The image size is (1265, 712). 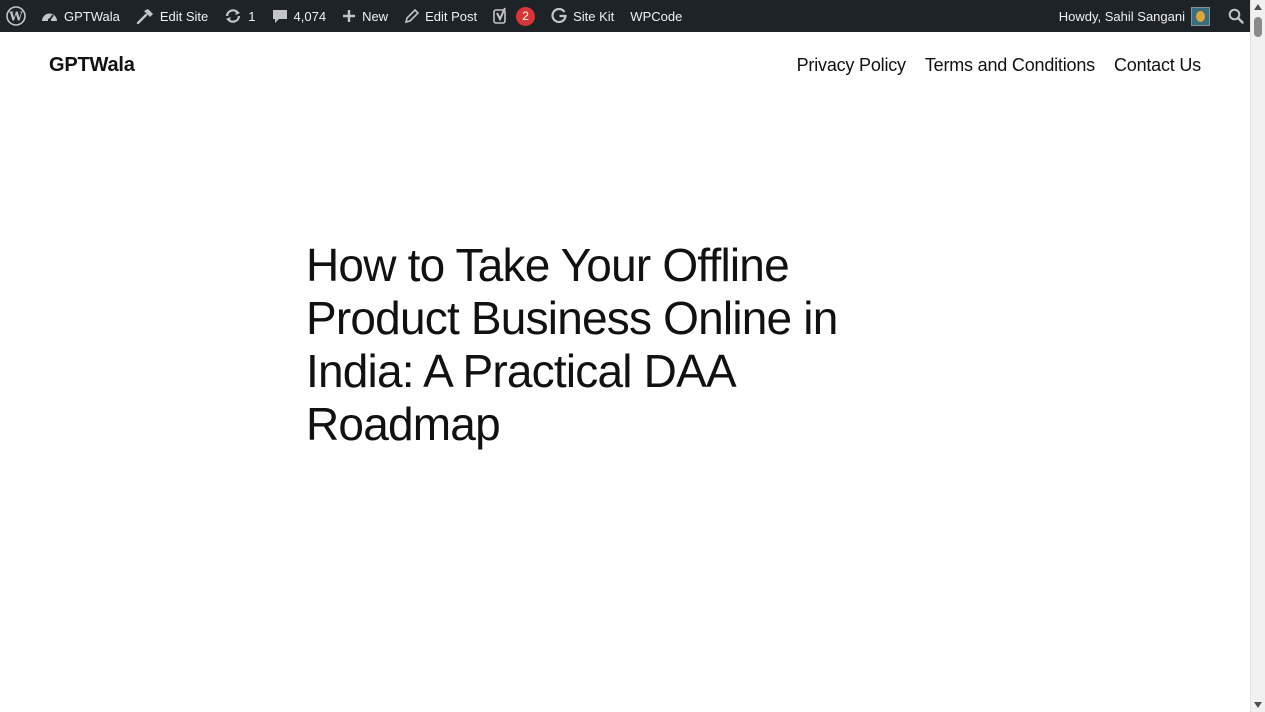 What do you see at coordinates (451, 16) in the screenshot?
I see `edit-post-label: Edit Post` at bounding box center [451, 16].